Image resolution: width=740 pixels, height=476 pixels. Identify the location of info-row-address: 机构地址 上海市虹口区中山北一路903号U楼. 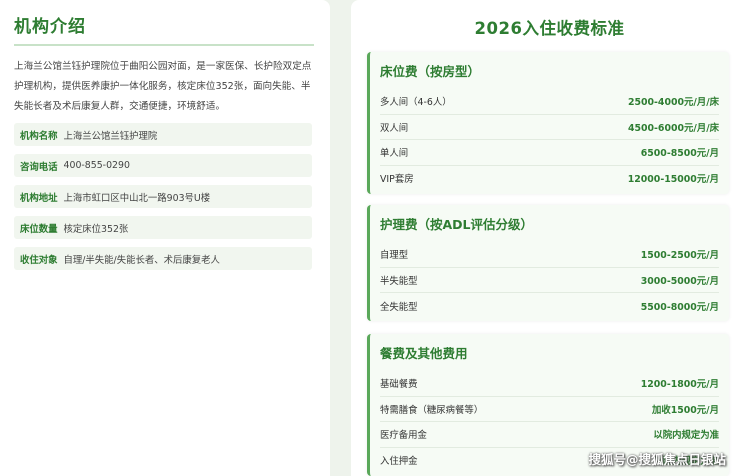
(163, 196).